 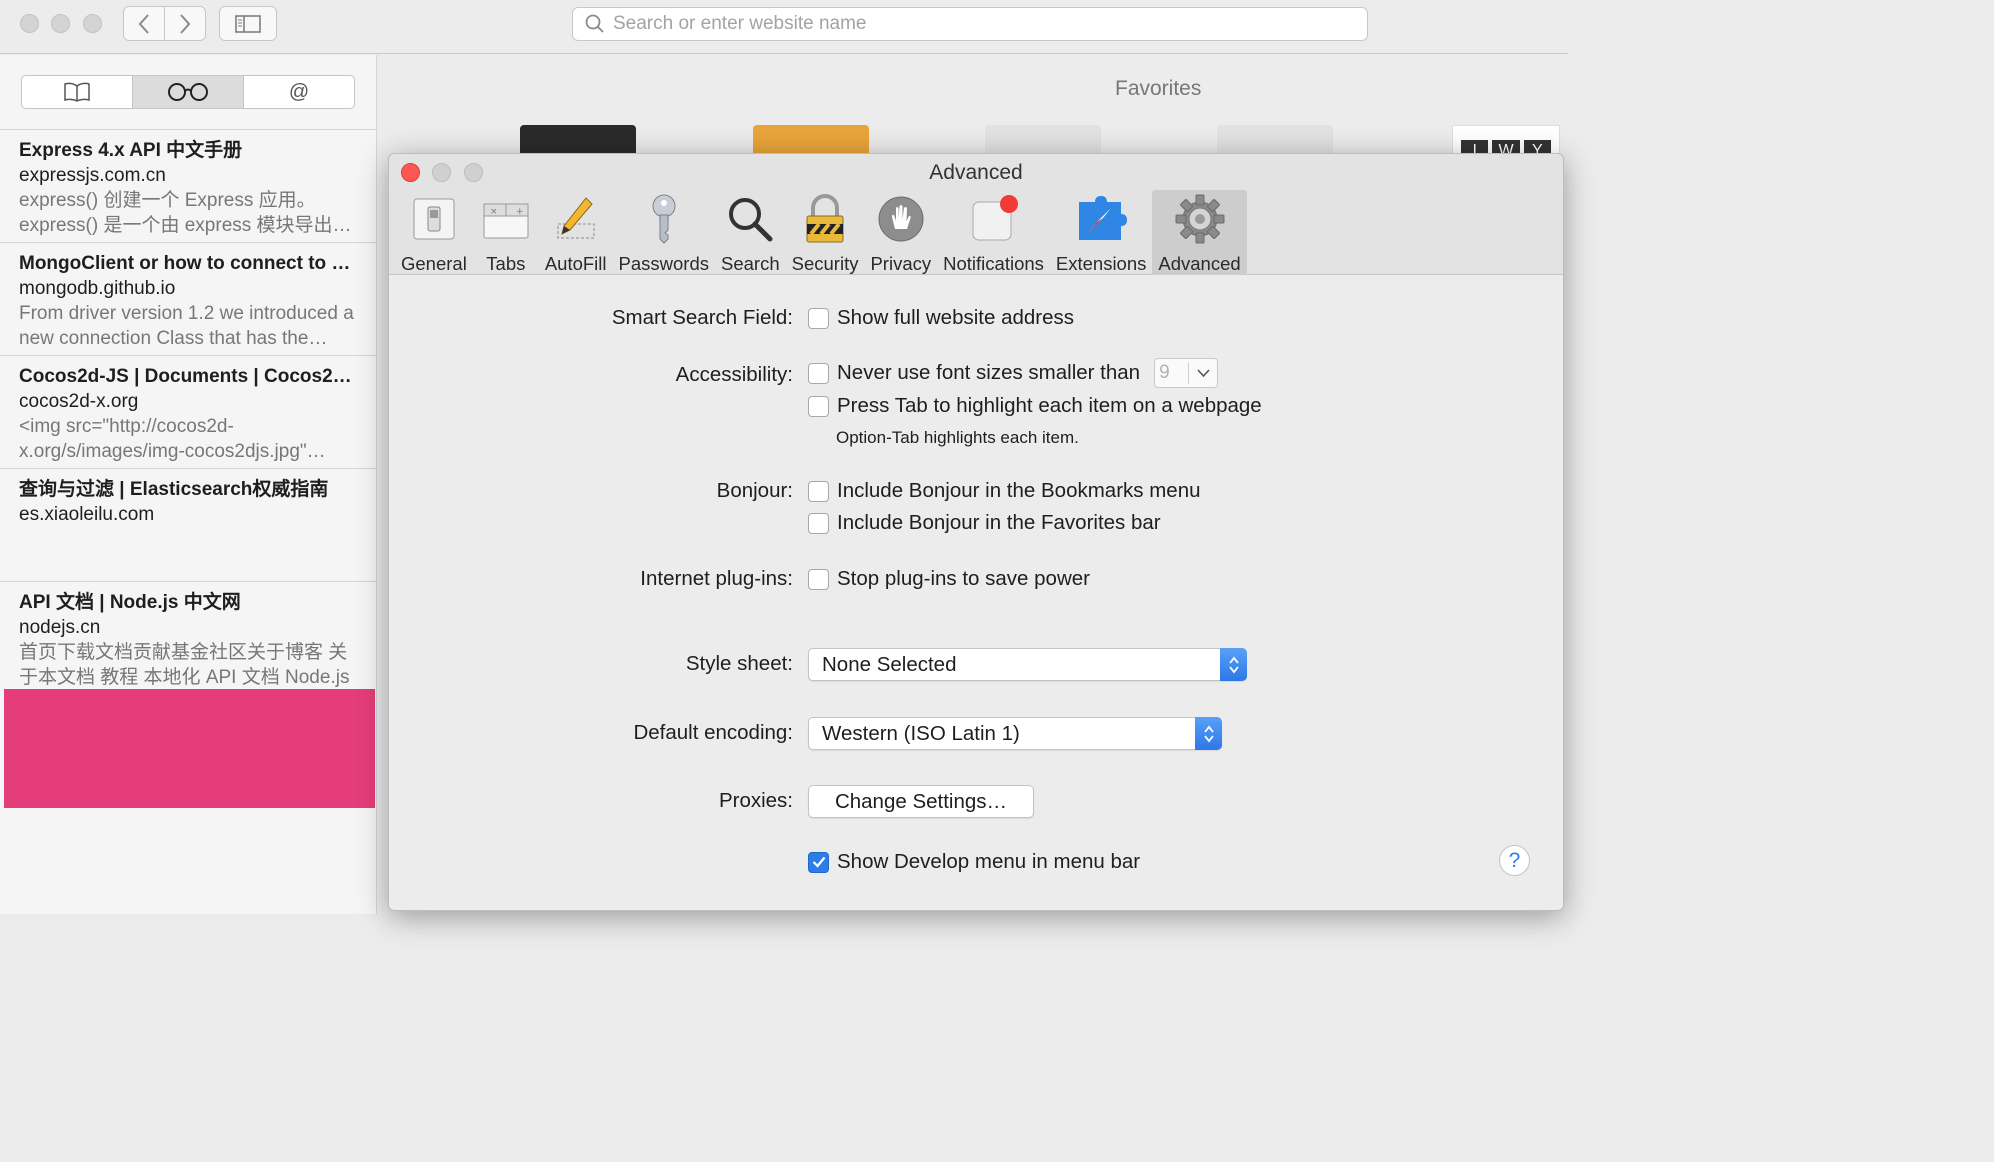 I want to click on puzzle-compass-icon, so click(x=1103, y=218).